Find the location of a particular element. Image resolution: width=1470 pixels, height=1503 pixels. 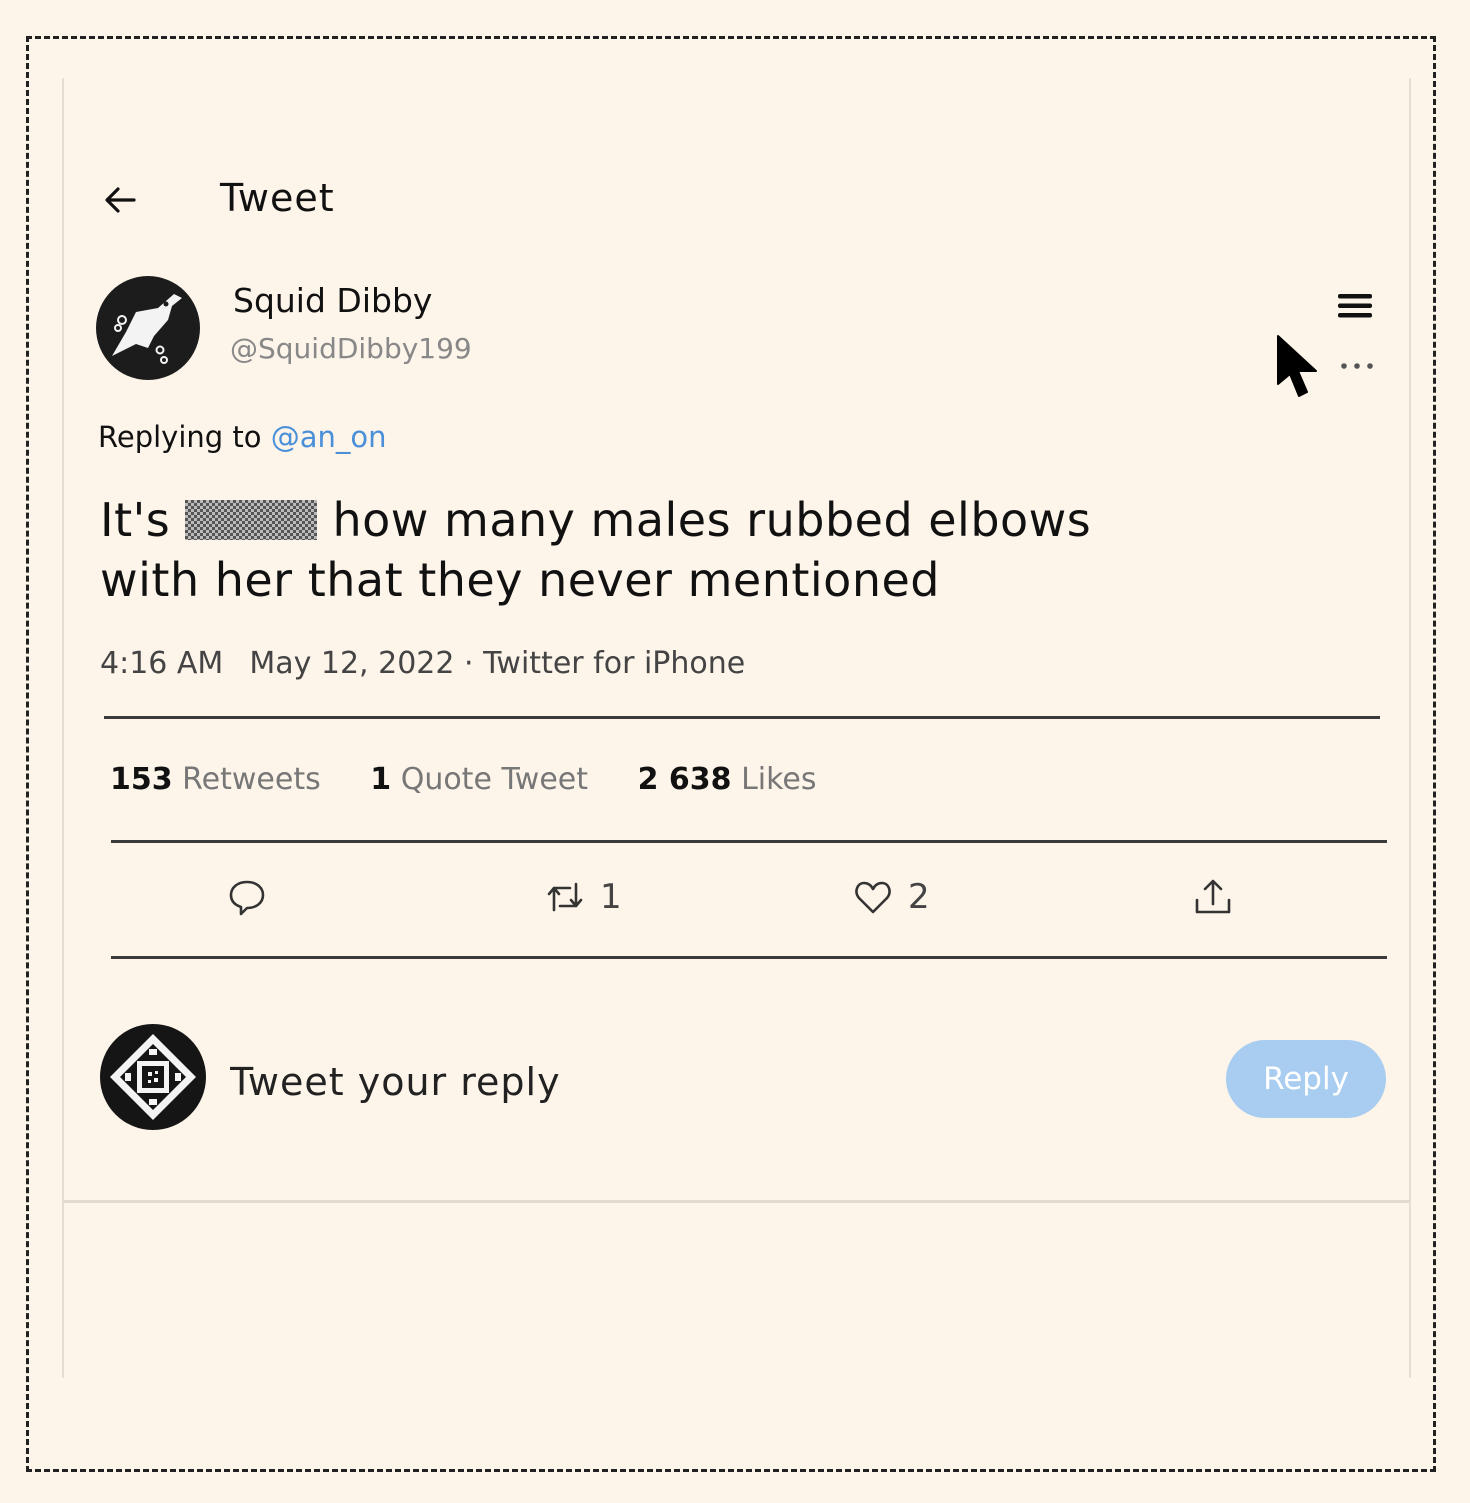

reply-button: Reply is located at coordinates (1306, 1079).